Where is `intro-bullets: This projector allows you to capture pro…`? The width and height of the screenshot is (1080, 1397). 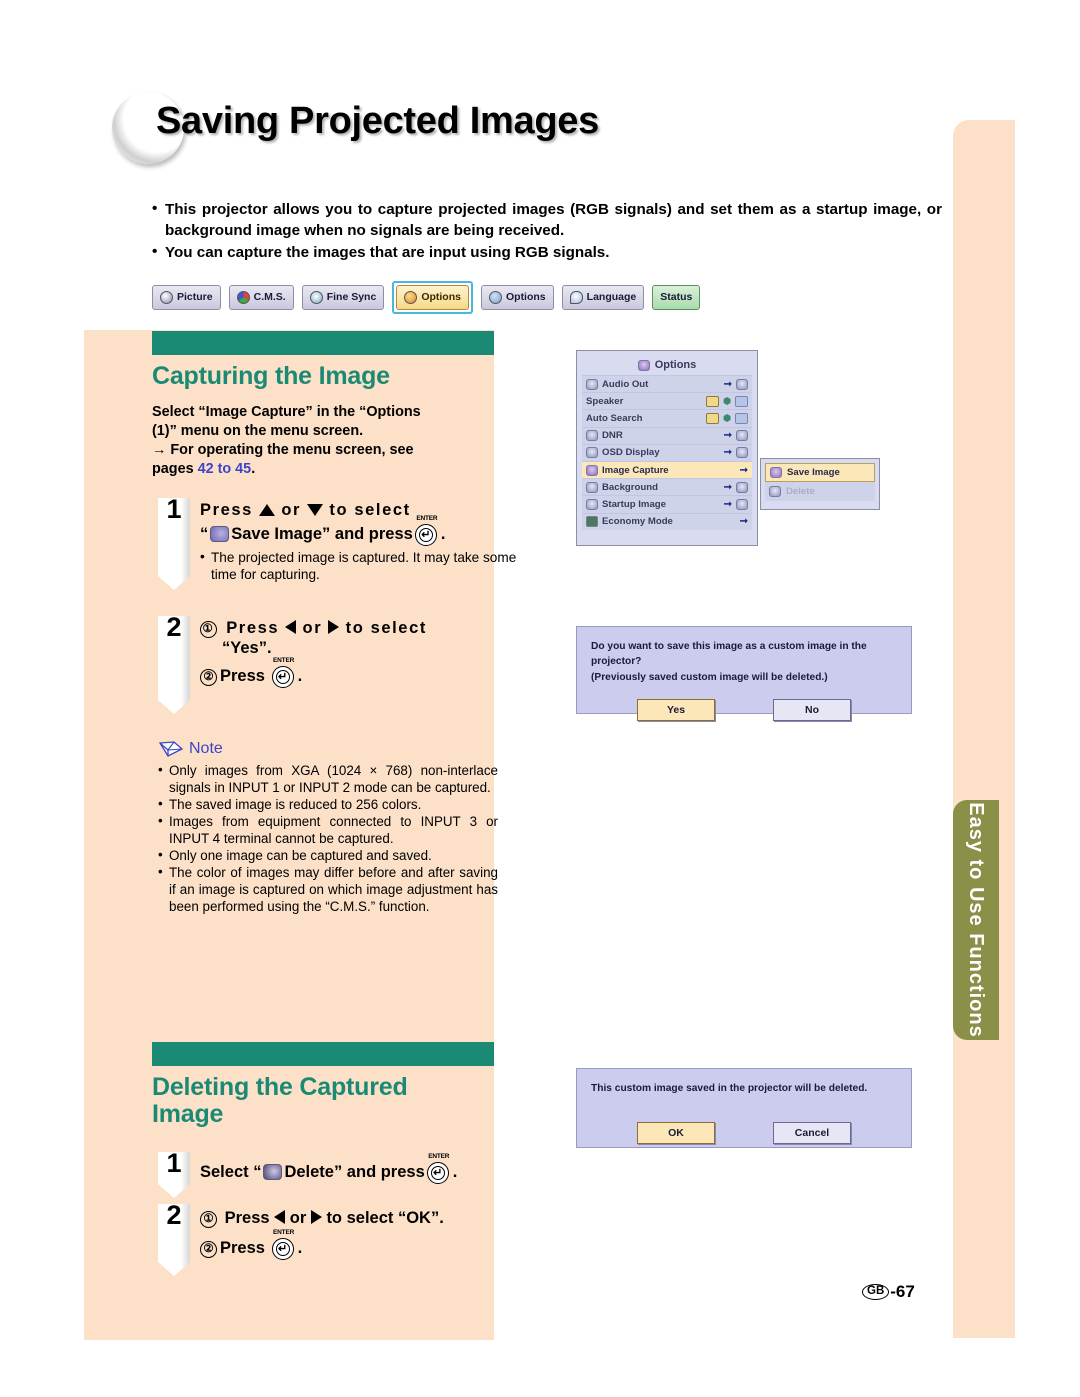
intro-bullets: This projector allows you to capture pro… is located at coordinates (547, 231).